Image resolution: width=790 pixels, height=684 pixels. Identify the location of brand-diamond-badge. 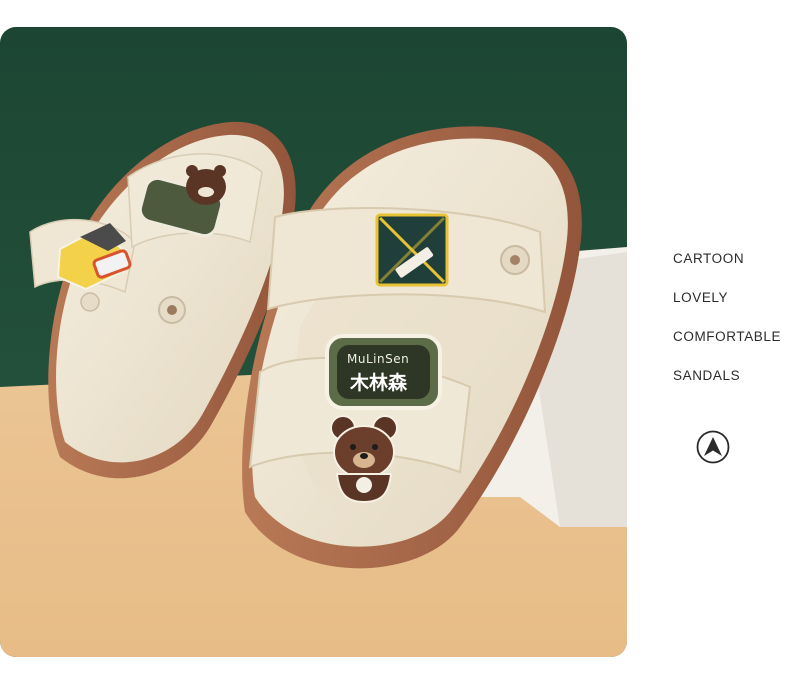
(412, 250).